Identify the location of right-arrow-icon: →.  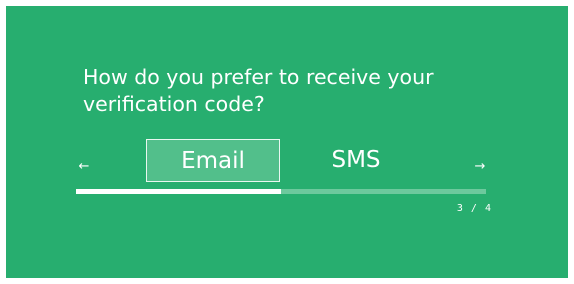
(480, 167).